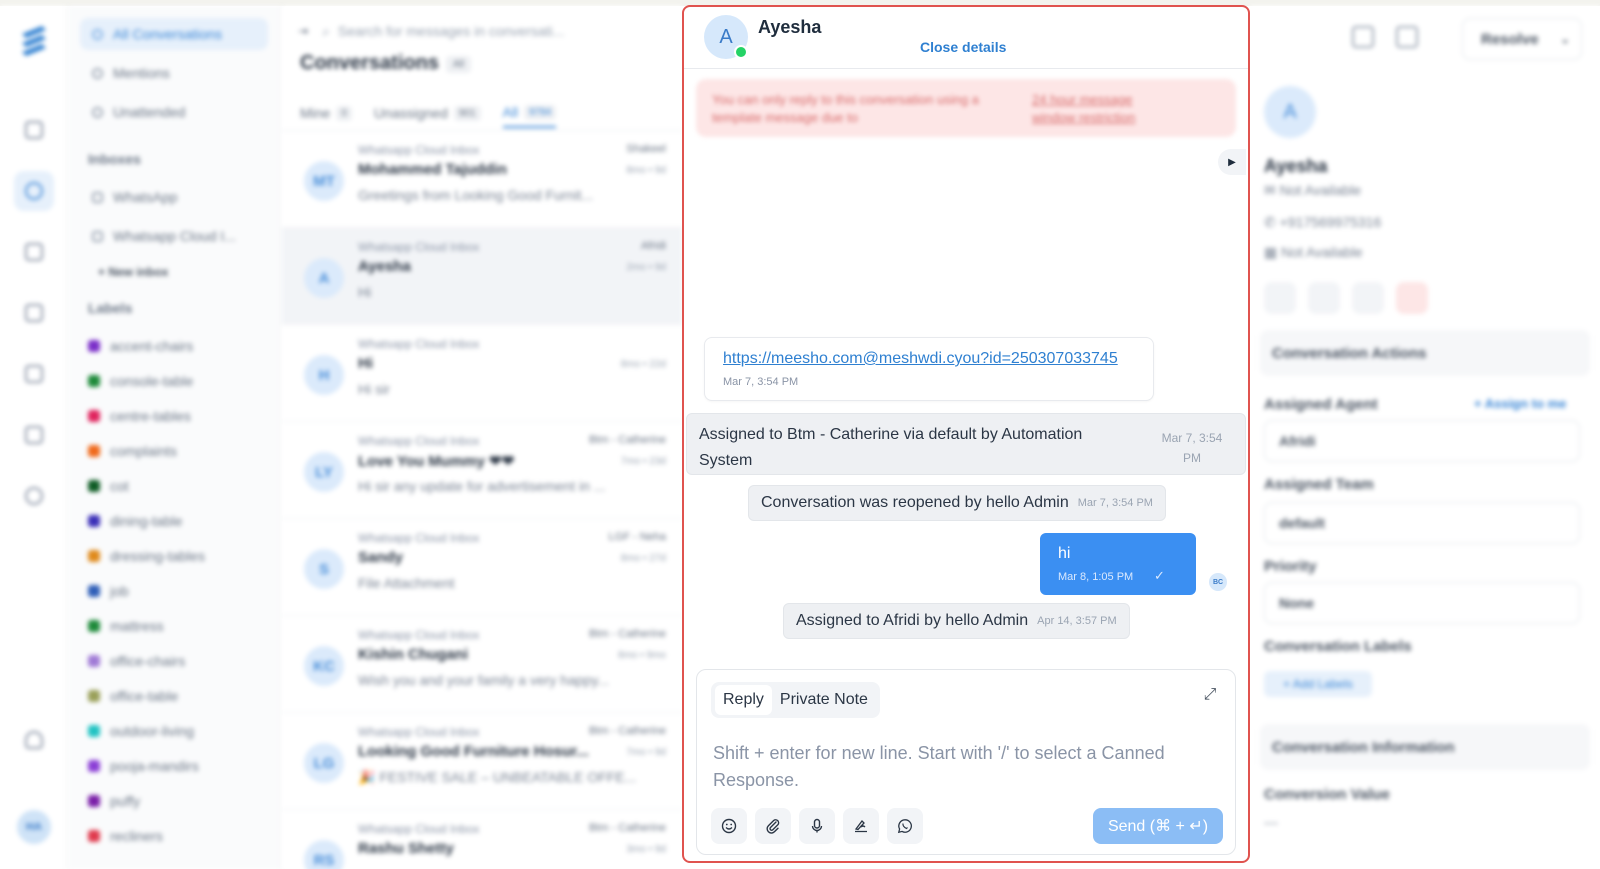 This screenshot has height=869, width=1600. I want to click on library-icon, so click(34, 435).